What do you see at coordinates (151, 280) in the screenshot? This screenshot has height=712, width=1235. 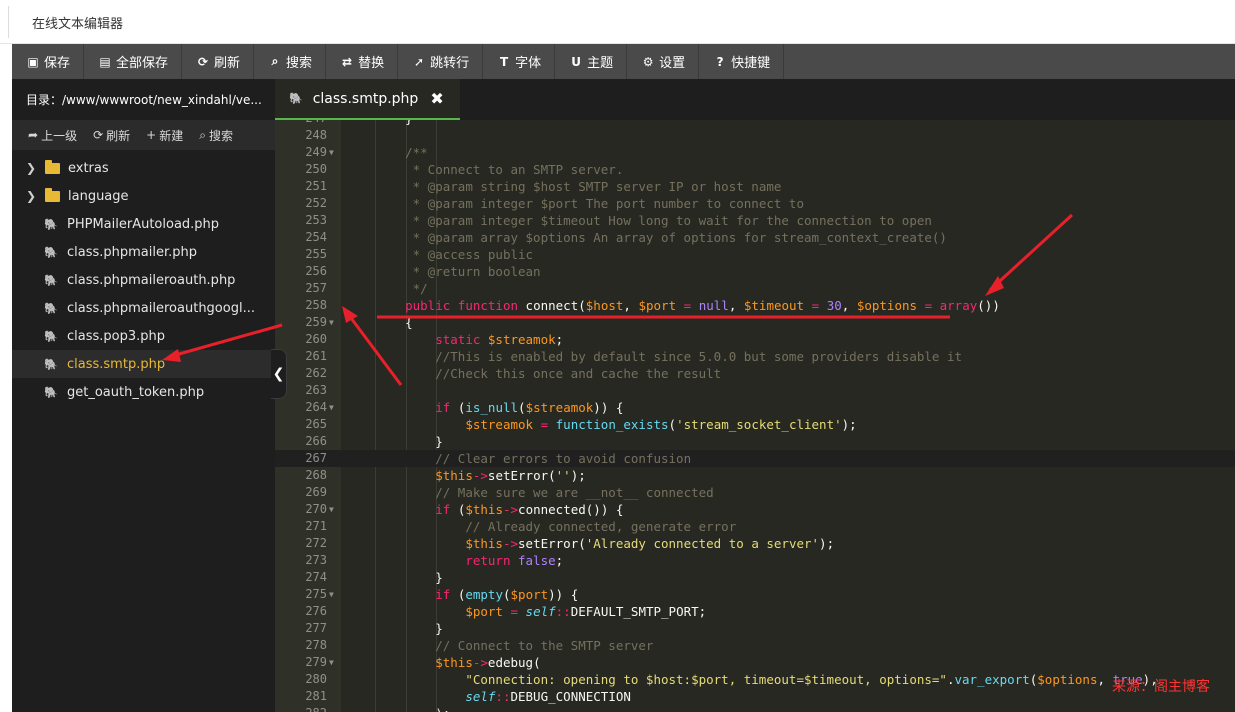 I see `tree-item-label: class.phpmaileroauth.php` at bounding box center [151, 280].